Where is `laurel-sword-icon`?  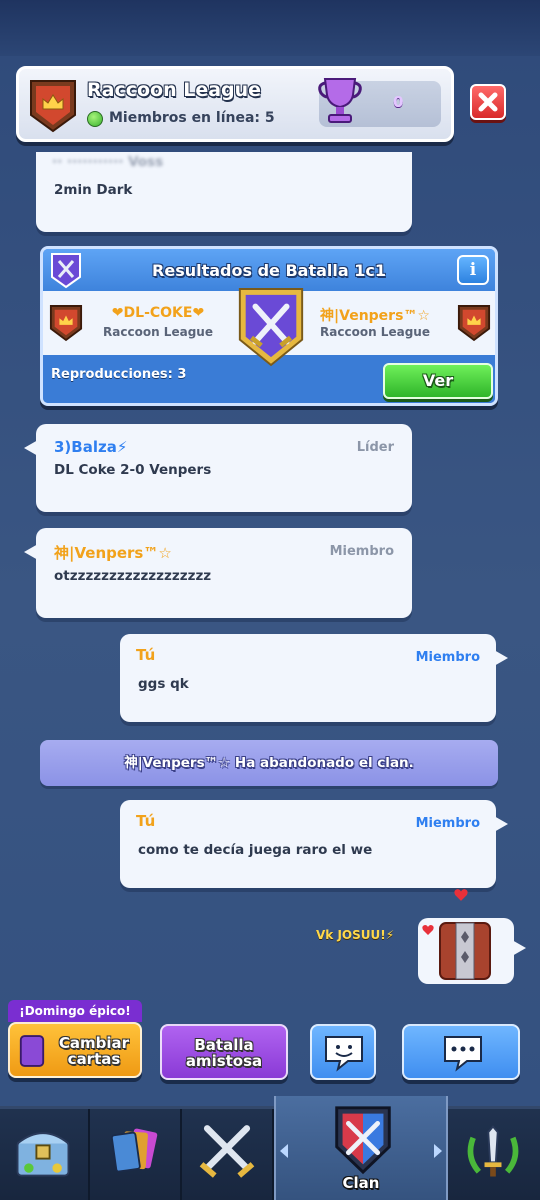 laurel-sword-icon is located at coordinates (493, 1151).